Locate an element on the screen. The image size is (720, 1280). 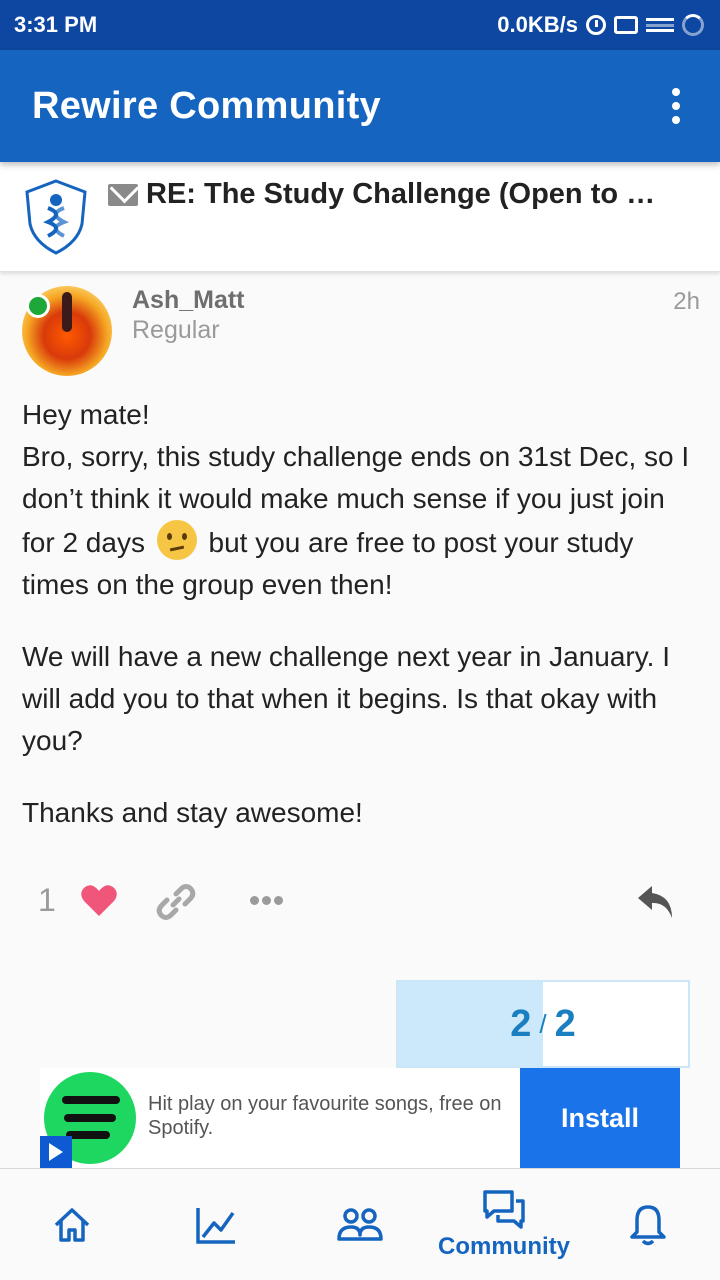
more-vertical-icon is located at coordinates (676, 106).